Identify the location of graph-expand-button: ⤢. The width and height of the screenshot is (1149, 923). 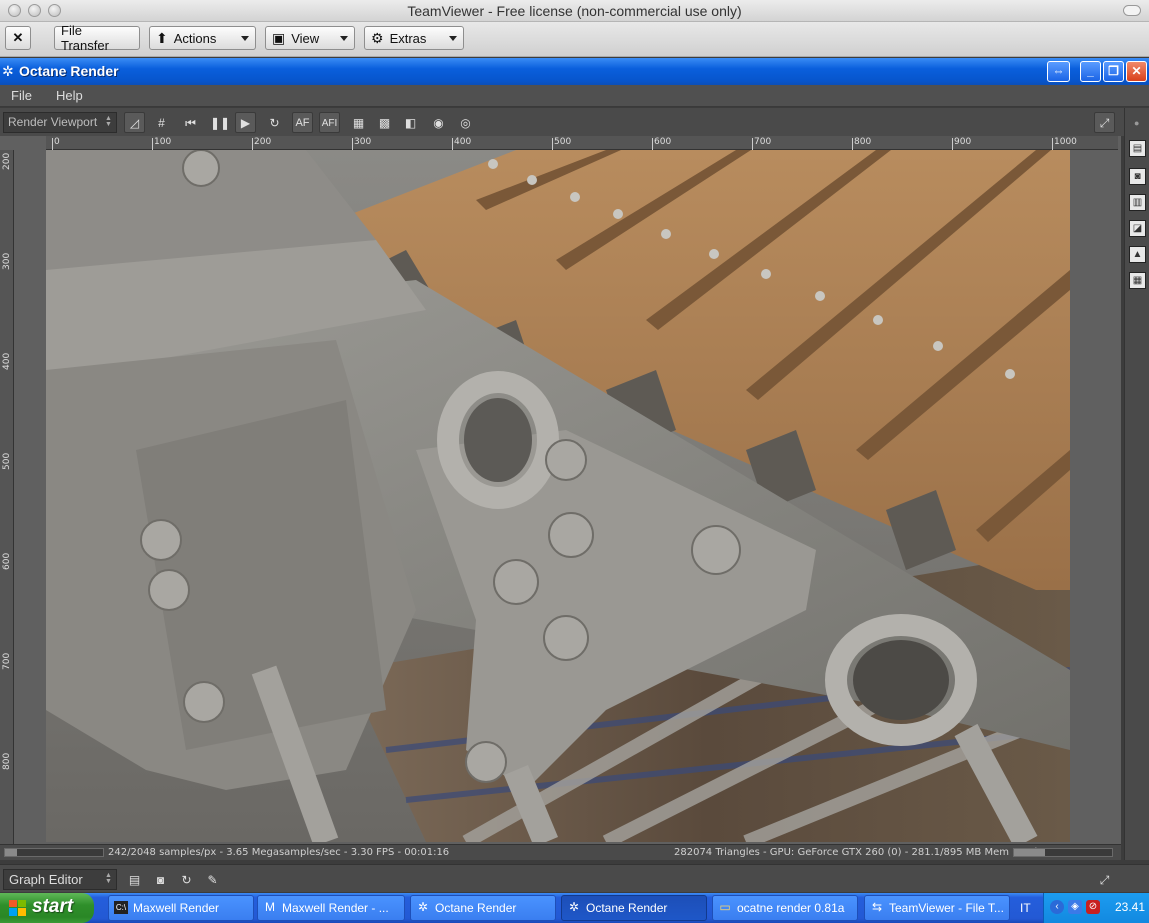
(1104, 879).